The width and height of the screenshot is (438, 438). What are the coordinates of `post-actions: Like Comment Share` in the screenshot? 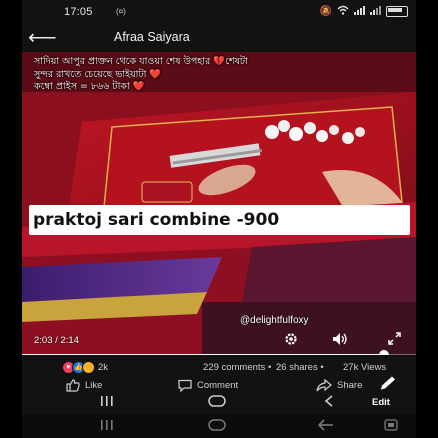 It's located at (219, 386).